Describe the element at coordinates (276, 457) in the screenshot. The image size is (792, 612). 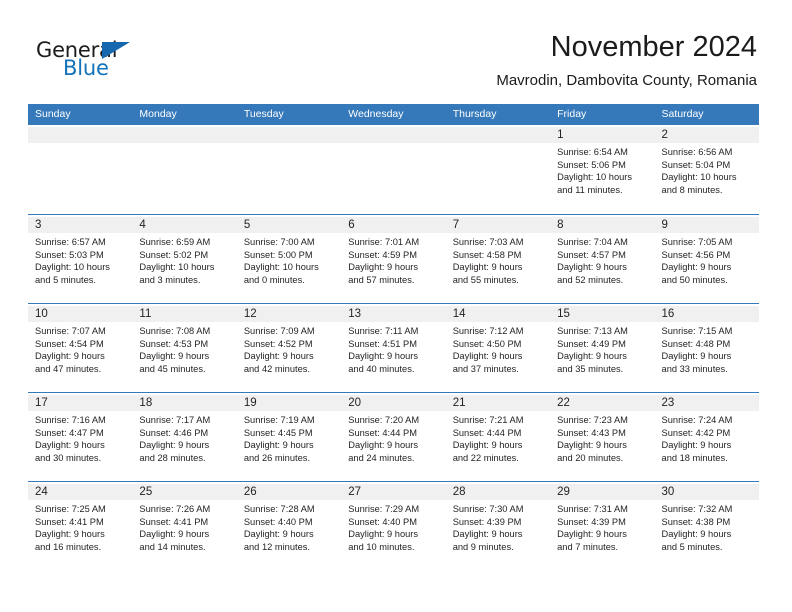
I see `daylight-duration-line2: and 26 minutes.` at that location.